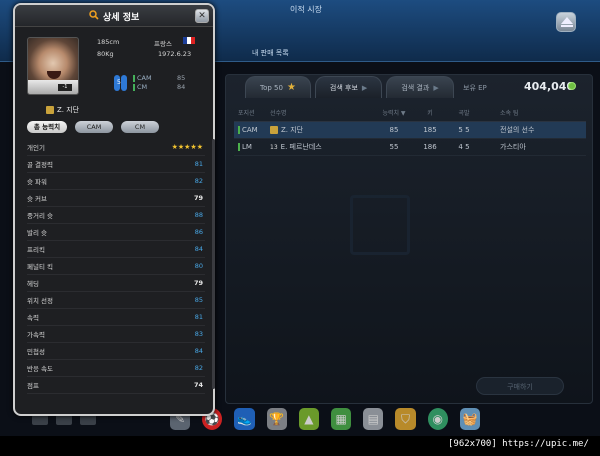 This screenshot has height=456, width=600. What do you see at coordinates (181, 87) in the screenshot?
I see `position-cm-value: 84` at bounding box center [181, 87].